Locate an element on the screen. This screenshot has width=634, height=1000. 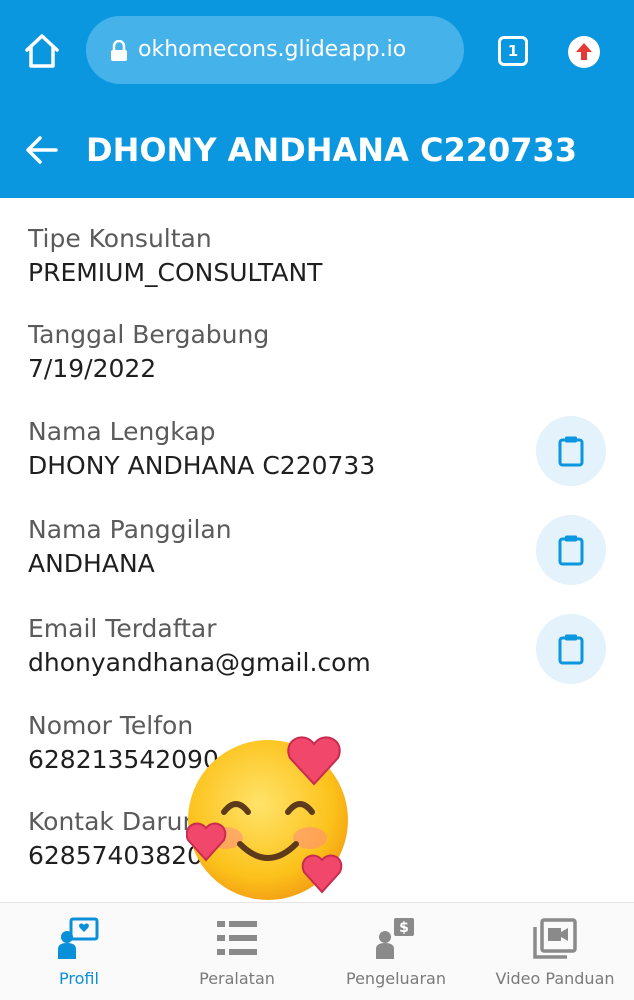
url-text: okhomecons.glideapp.io is located at coordinates (272, 49).